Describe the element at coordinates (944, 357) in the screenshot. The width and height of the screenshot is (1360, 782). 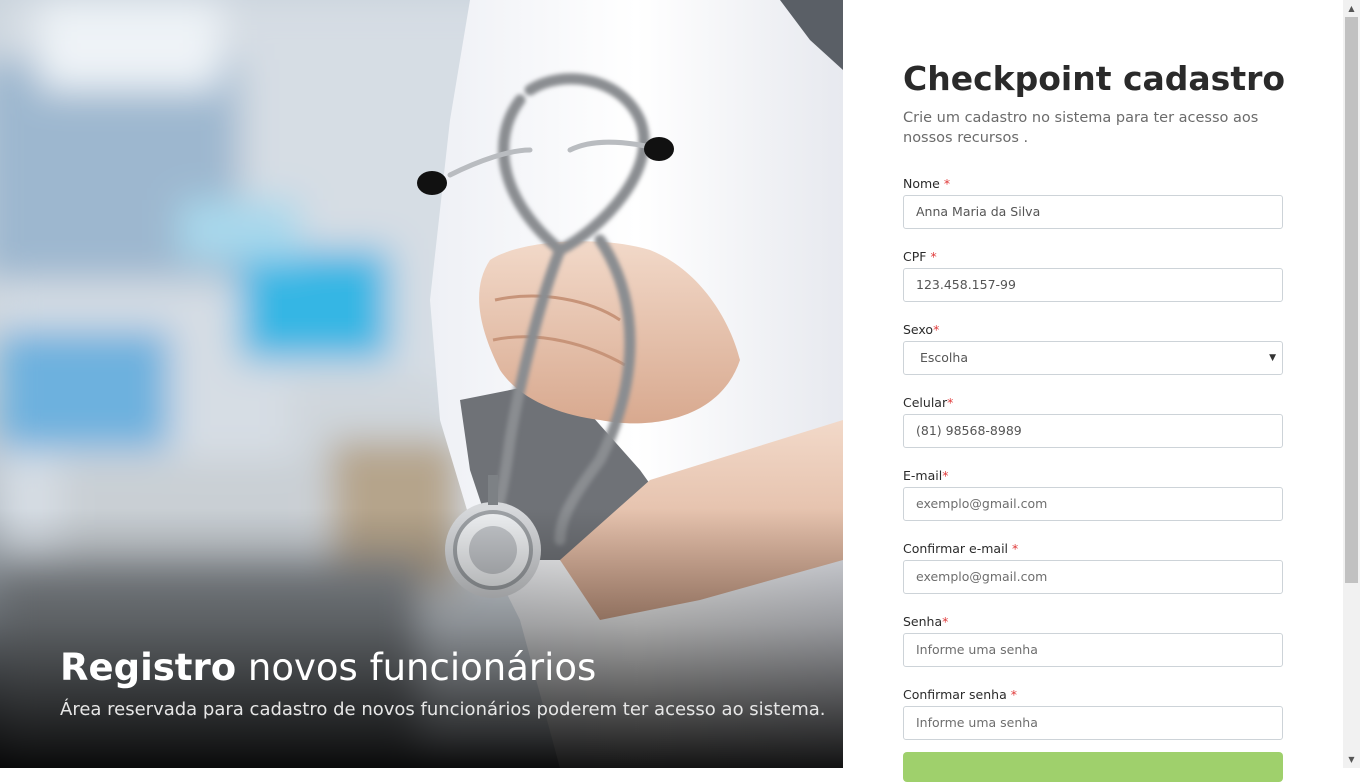
I see `sexo-selected-value: Escolha` at that location.